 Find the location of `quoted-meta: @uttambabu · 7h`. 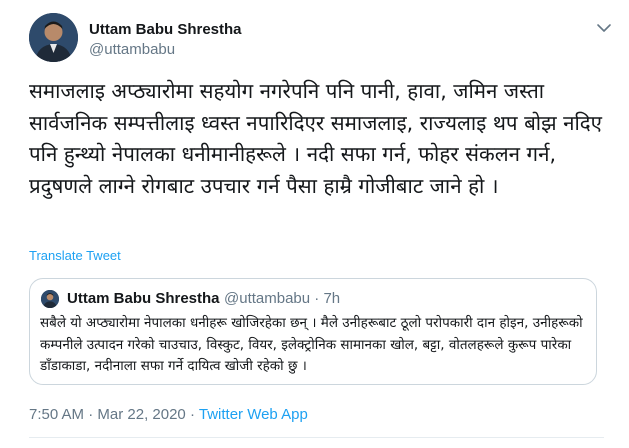

quoted-meta: @uttambabu · 7h is located at coordinates (282, 298).